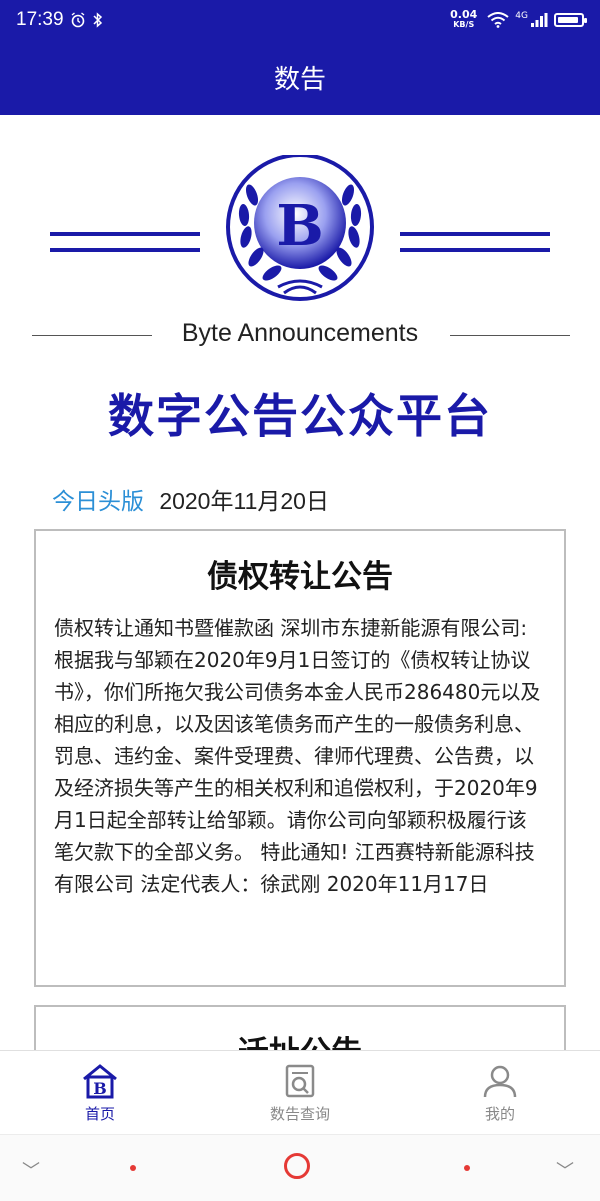  I want to click on date-value: 2020年11月20日, so click(244, 501).